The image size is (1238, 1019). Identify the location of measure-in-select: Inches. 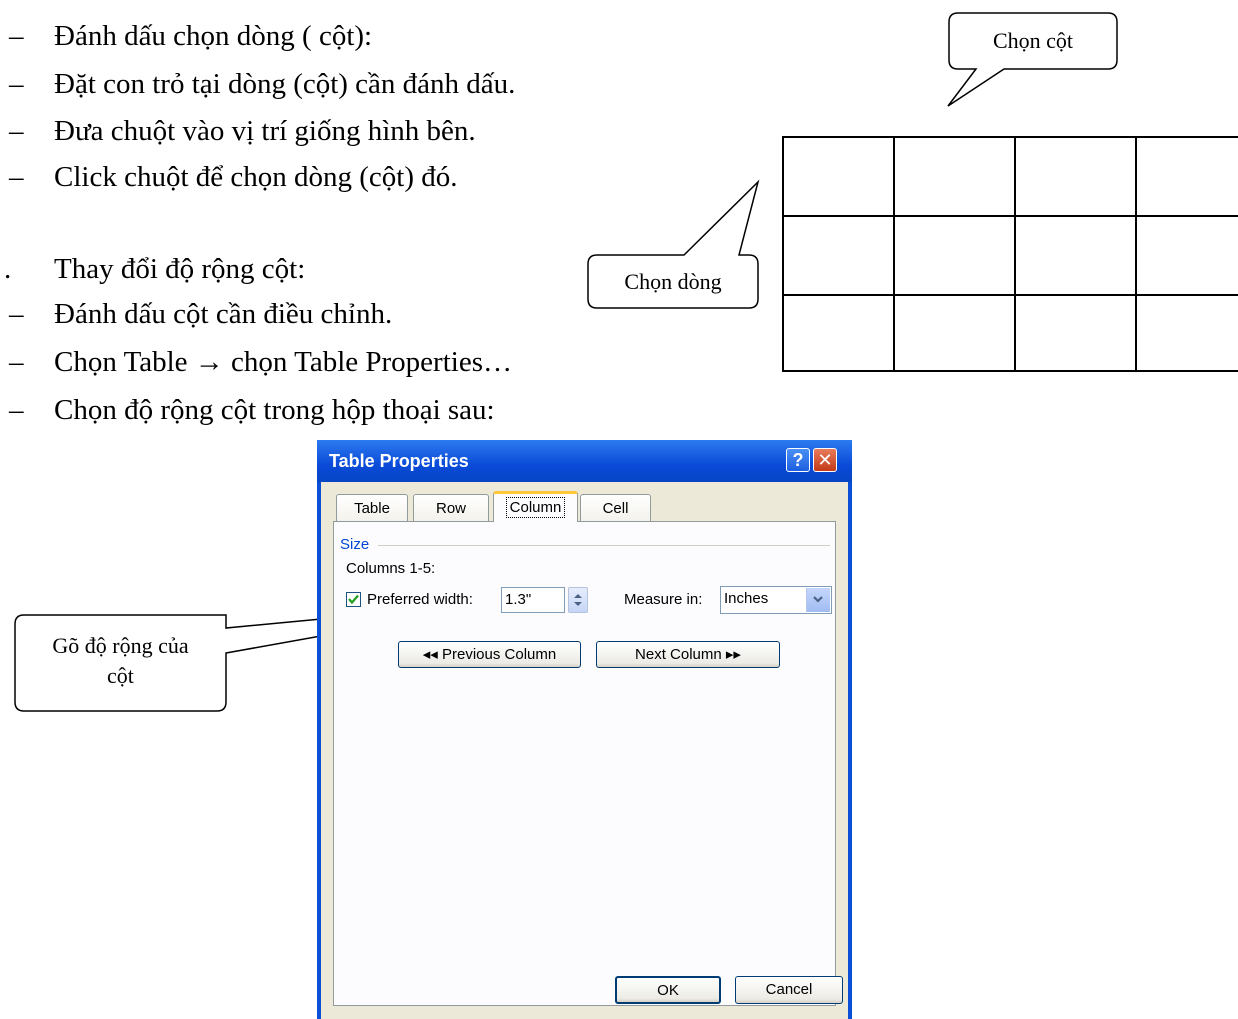
(776, 600).